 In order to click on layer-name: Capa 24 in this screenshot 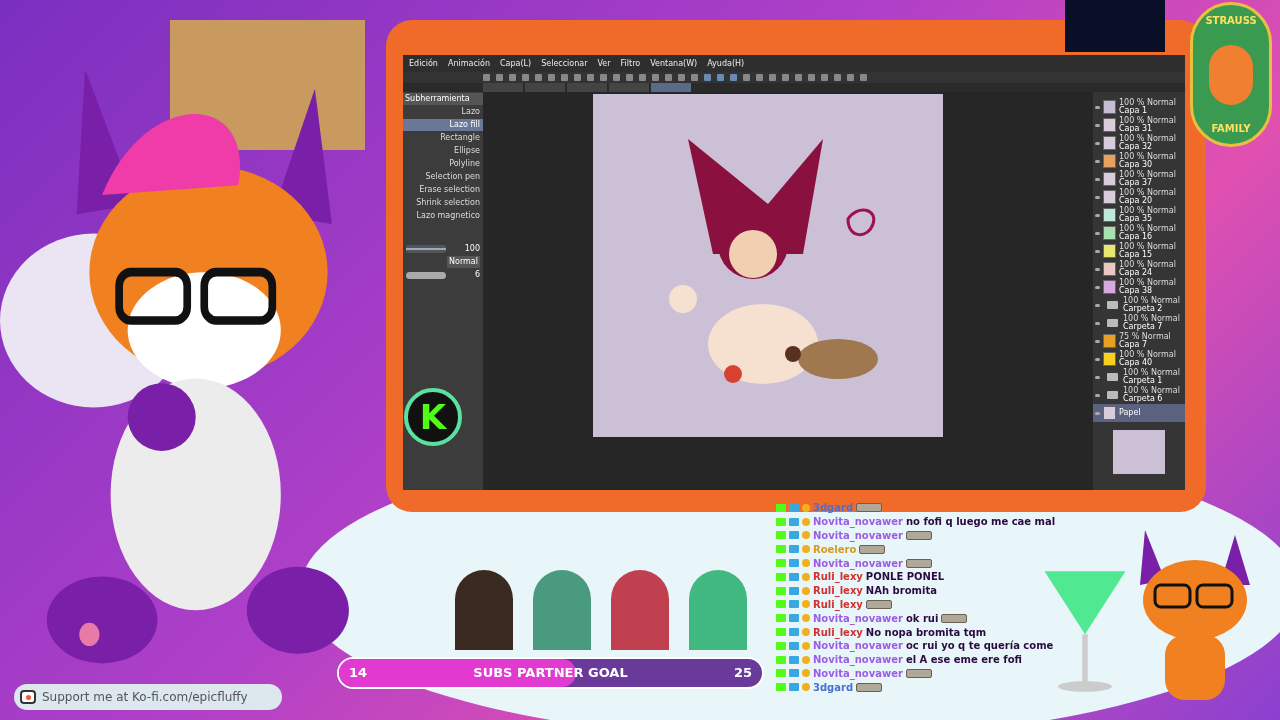, I will do `click(1136, 273)`.